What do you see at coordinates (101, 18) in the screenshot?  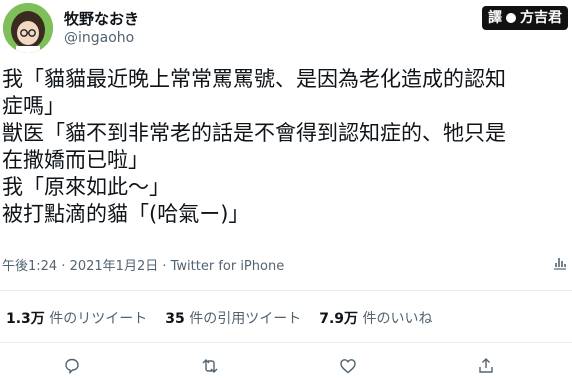 I see `display-name: 牧野なおき` at bounding box center [101, 18].